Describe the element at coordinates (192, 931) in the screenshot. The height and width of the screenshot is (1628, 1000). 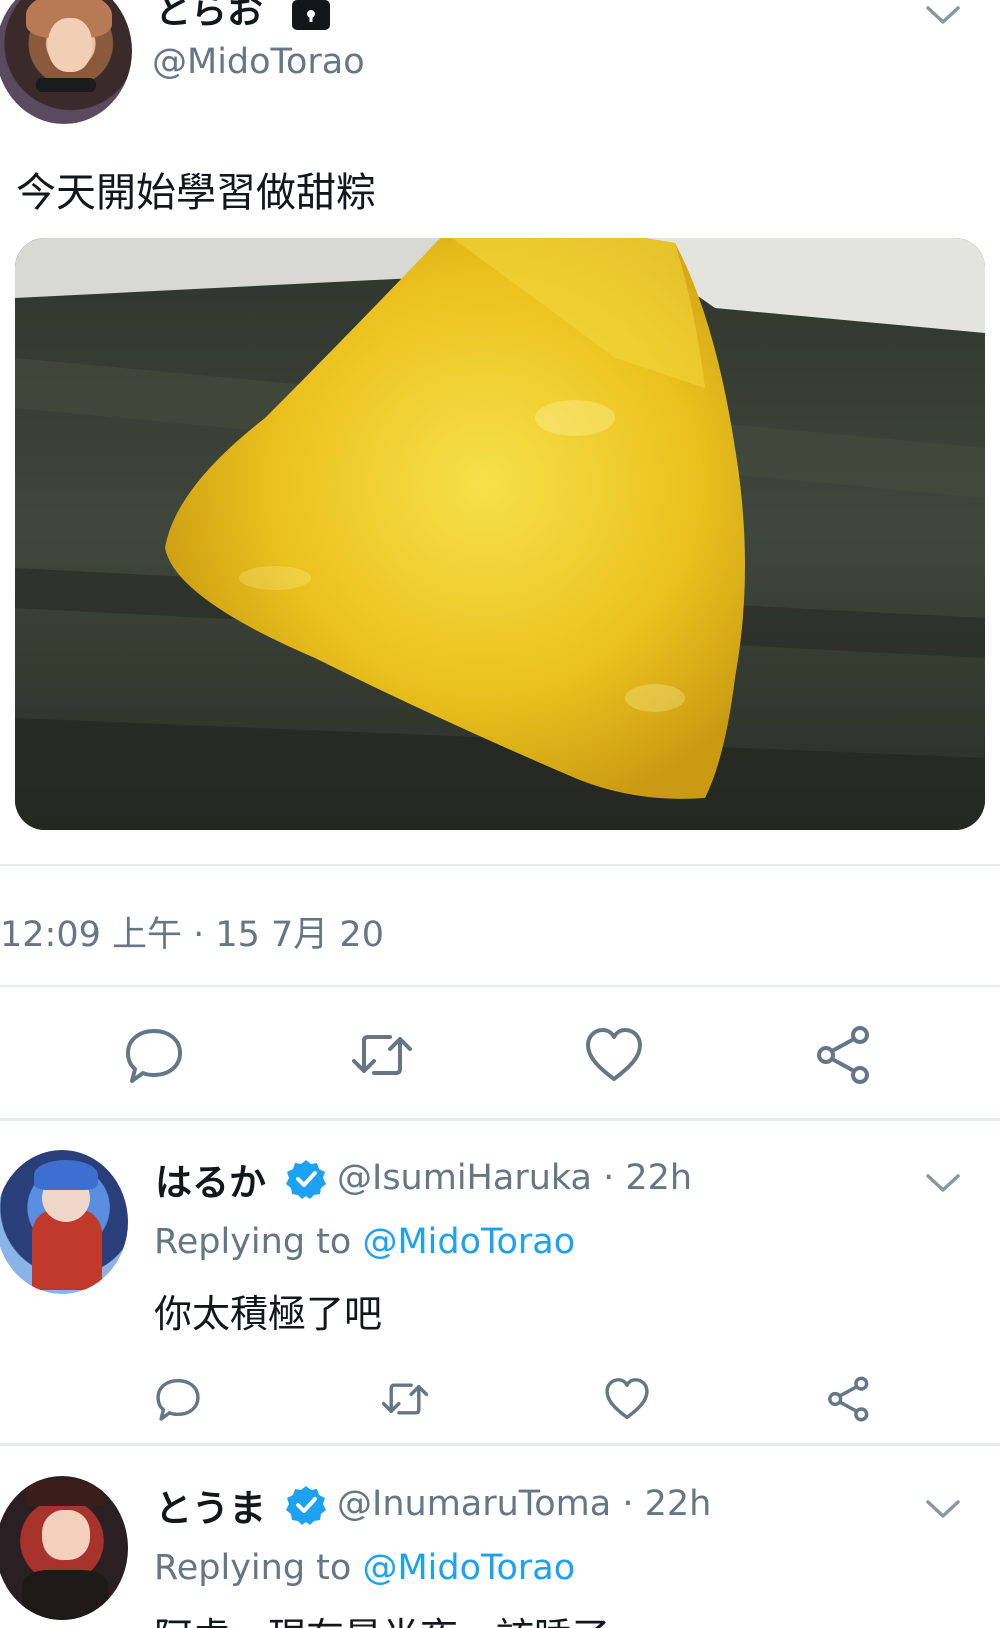
I see `tweet-timestamp: 12:09 上午 · 15 7月 20` at that location.